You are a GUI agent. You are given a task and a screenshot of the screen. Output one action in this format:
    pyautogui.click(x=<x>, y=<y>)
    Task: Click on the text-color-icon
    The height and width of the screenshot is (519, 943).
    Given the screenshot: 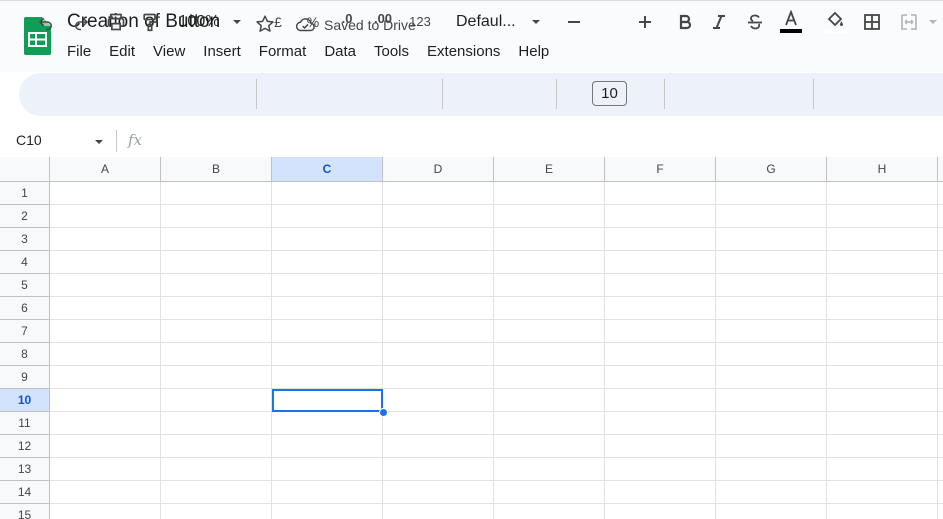 What is the action you would take?
    pyautogui.click(x=791, y=21)
    